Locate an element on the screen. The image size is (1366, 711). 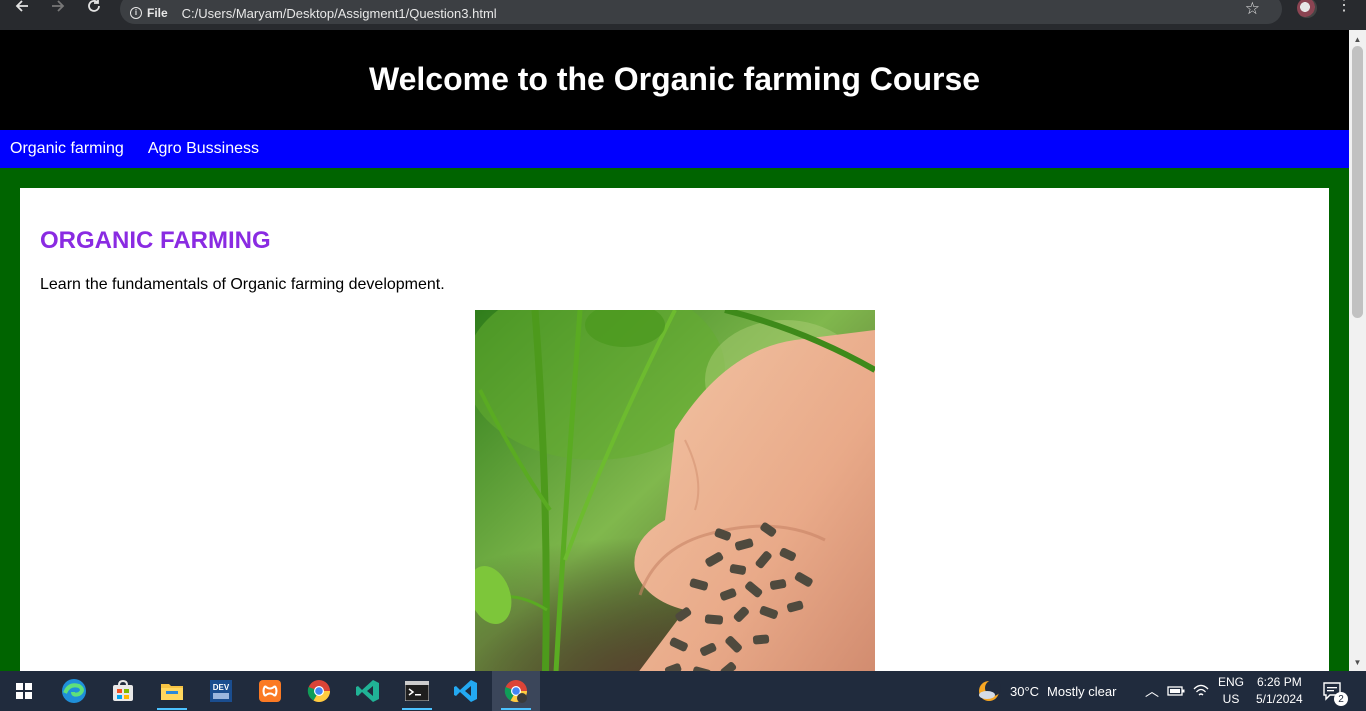
star-icon: ☆ is located at coordinates (1252, 9).